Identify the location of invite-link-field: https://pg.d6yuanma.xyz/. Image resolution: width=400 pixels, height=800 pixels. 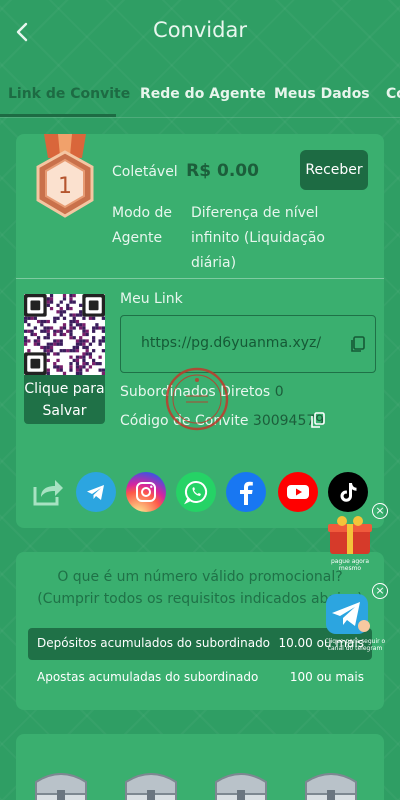
(248, 344).